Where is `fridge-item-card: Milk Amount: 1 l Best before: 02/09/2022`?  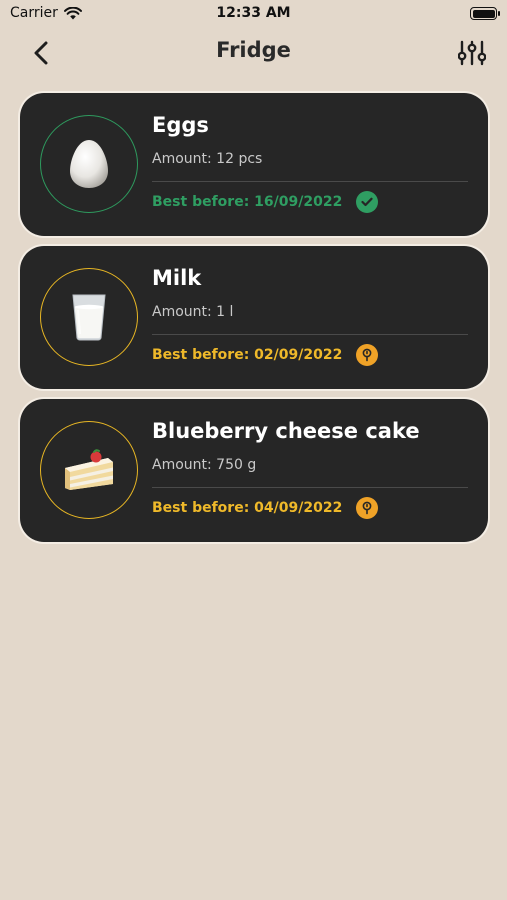
fridge-item-card: Milk Amount: 1 l Best before: 02/09/2022 is located at coordinates (254, 317).